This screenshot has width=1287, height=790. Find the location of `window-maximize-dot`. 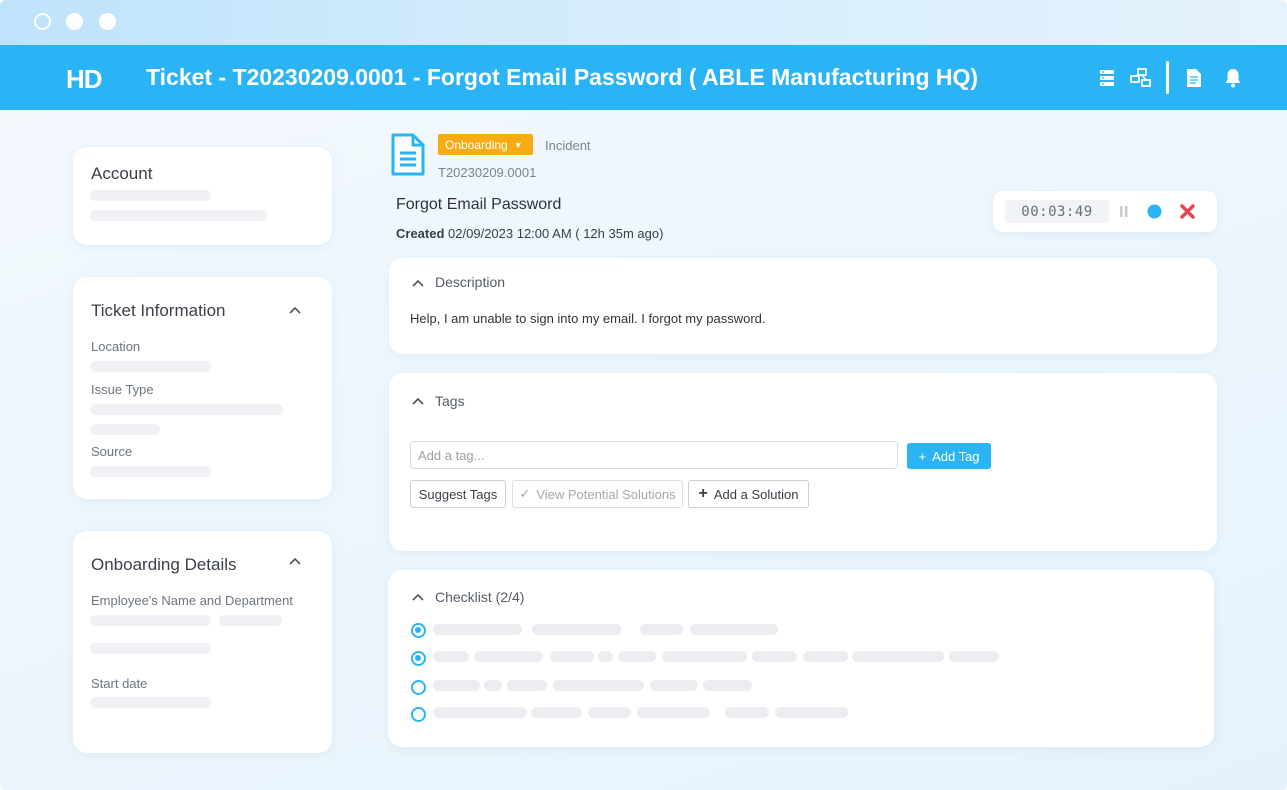

window-maximize-dot is located at coordinates (107, 21).